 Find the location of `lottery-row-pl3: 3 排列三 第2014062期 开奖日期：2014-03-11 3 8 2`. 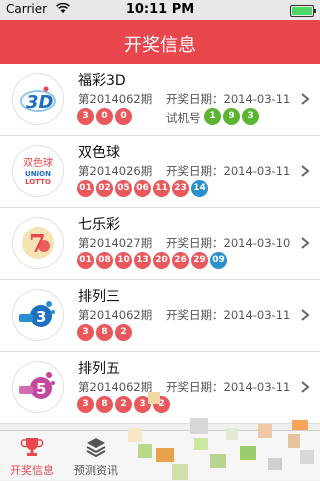

lottery-row-pl3: 3 排列三 第2014062期 开奖日期：2014-03-11 3 8 2 is located at coordinates (160, 316).